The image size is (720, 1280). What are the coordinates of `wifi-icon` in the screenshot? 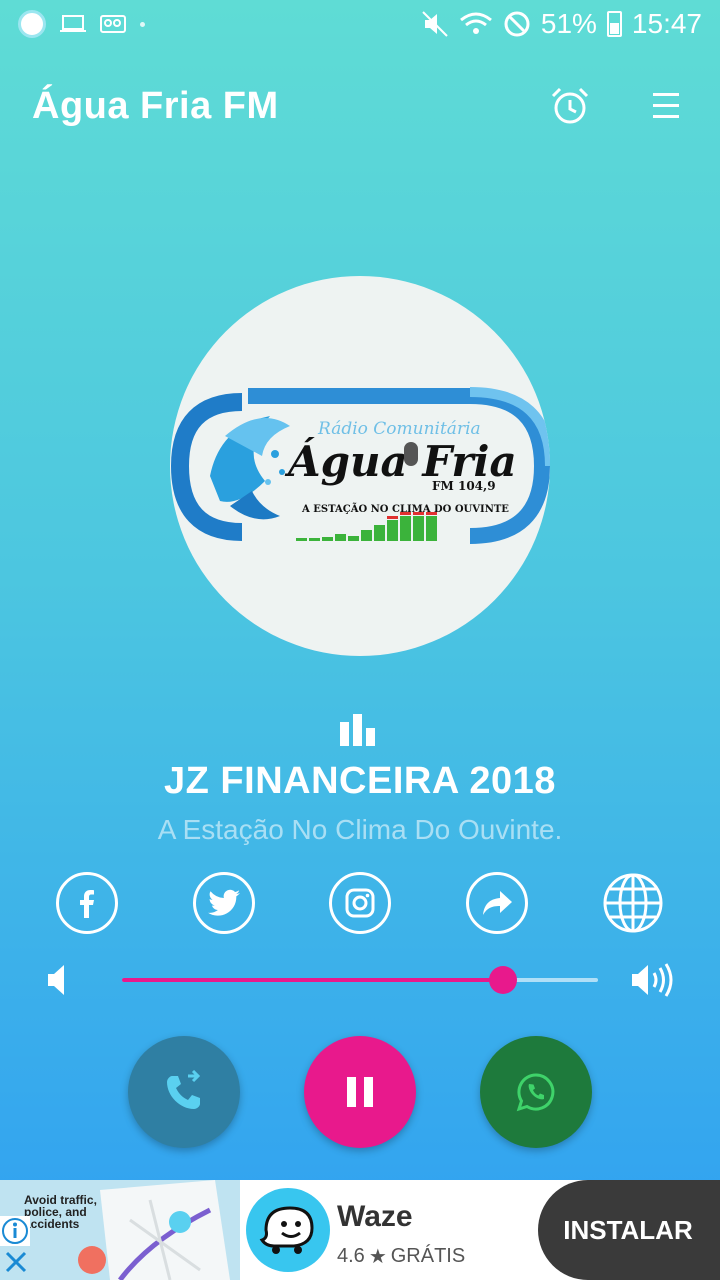 It's located at (475, 23).